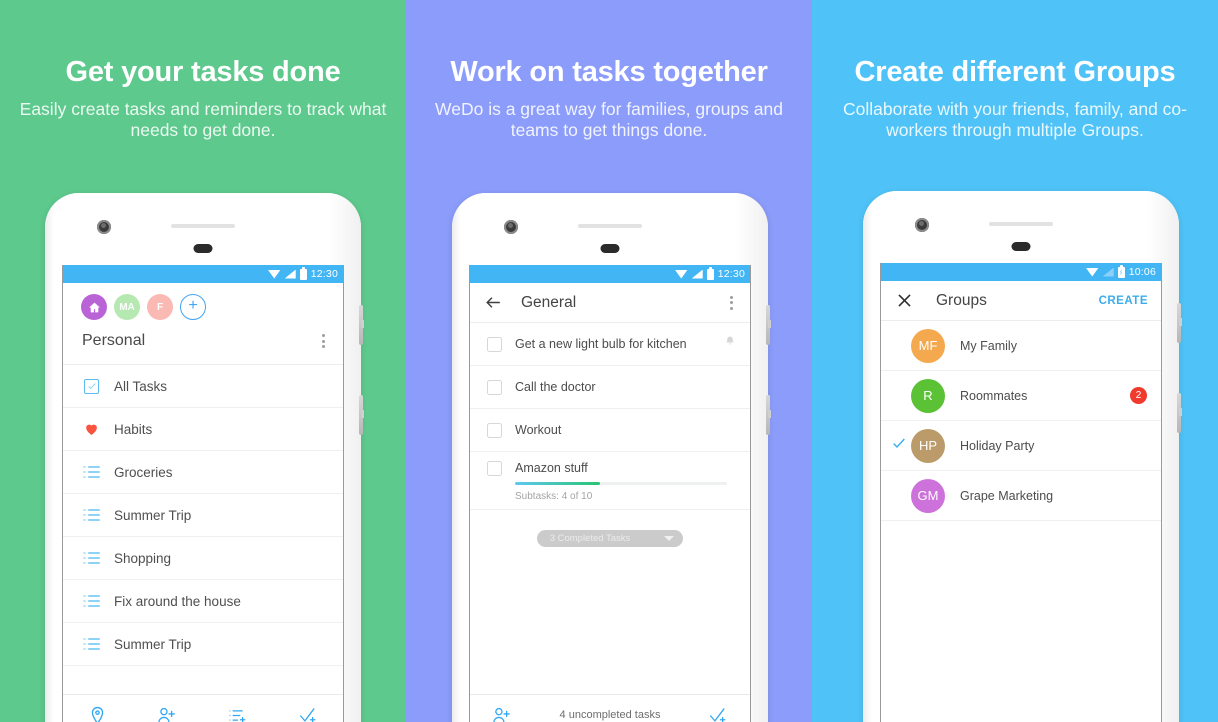  What do you see at coordinates (994, 395) in the screenshot?
I see `group-label: Roommates` at bounding box center [994, 395].